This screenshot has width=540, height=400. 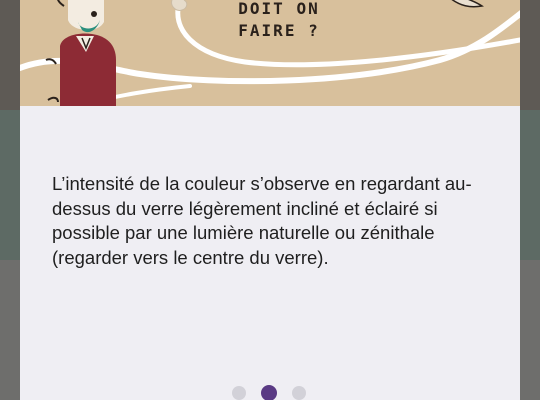 What do you see at coordinates (279, 30) in the screenshot?
I see `caption-line-2: FAIRE ?` at bounding box center [279, 30].